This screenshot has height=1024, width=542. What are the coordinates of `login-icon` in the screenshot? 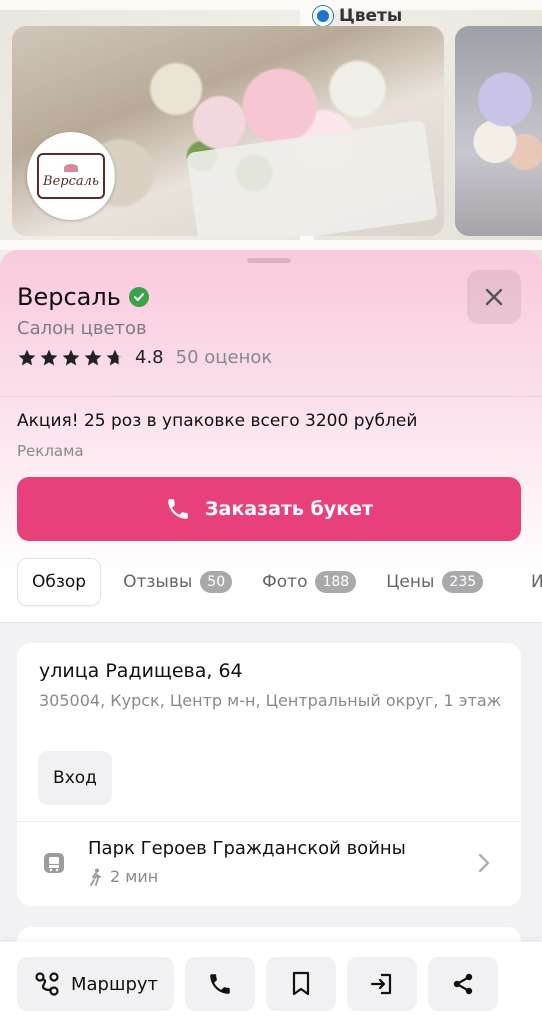 It's located at (381, 984).